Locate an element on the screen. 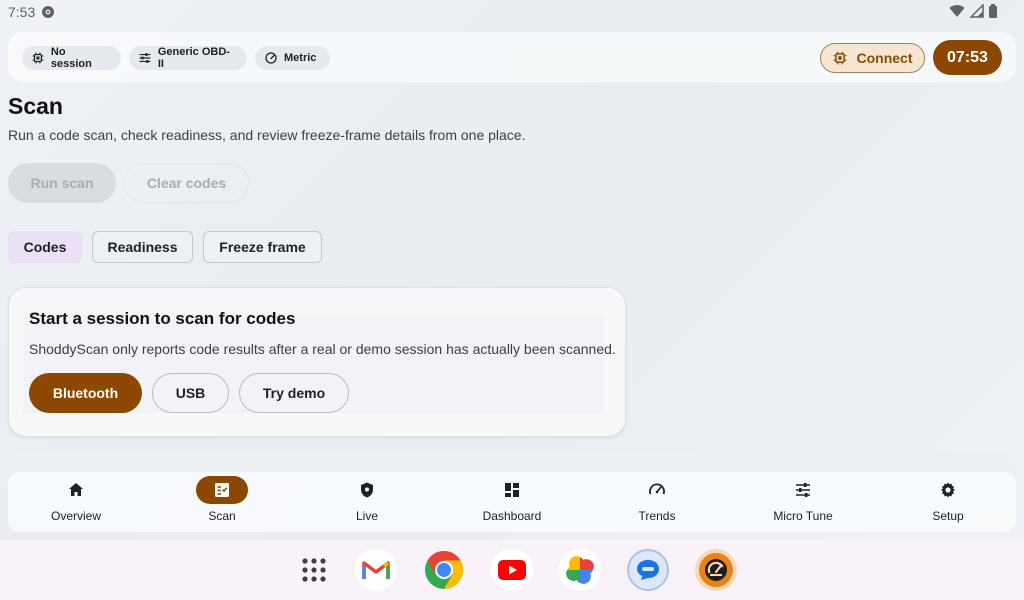 The height and width of the screenshot is (600, 1024). status-time: 7:53 is located at coordinates (22, 12).